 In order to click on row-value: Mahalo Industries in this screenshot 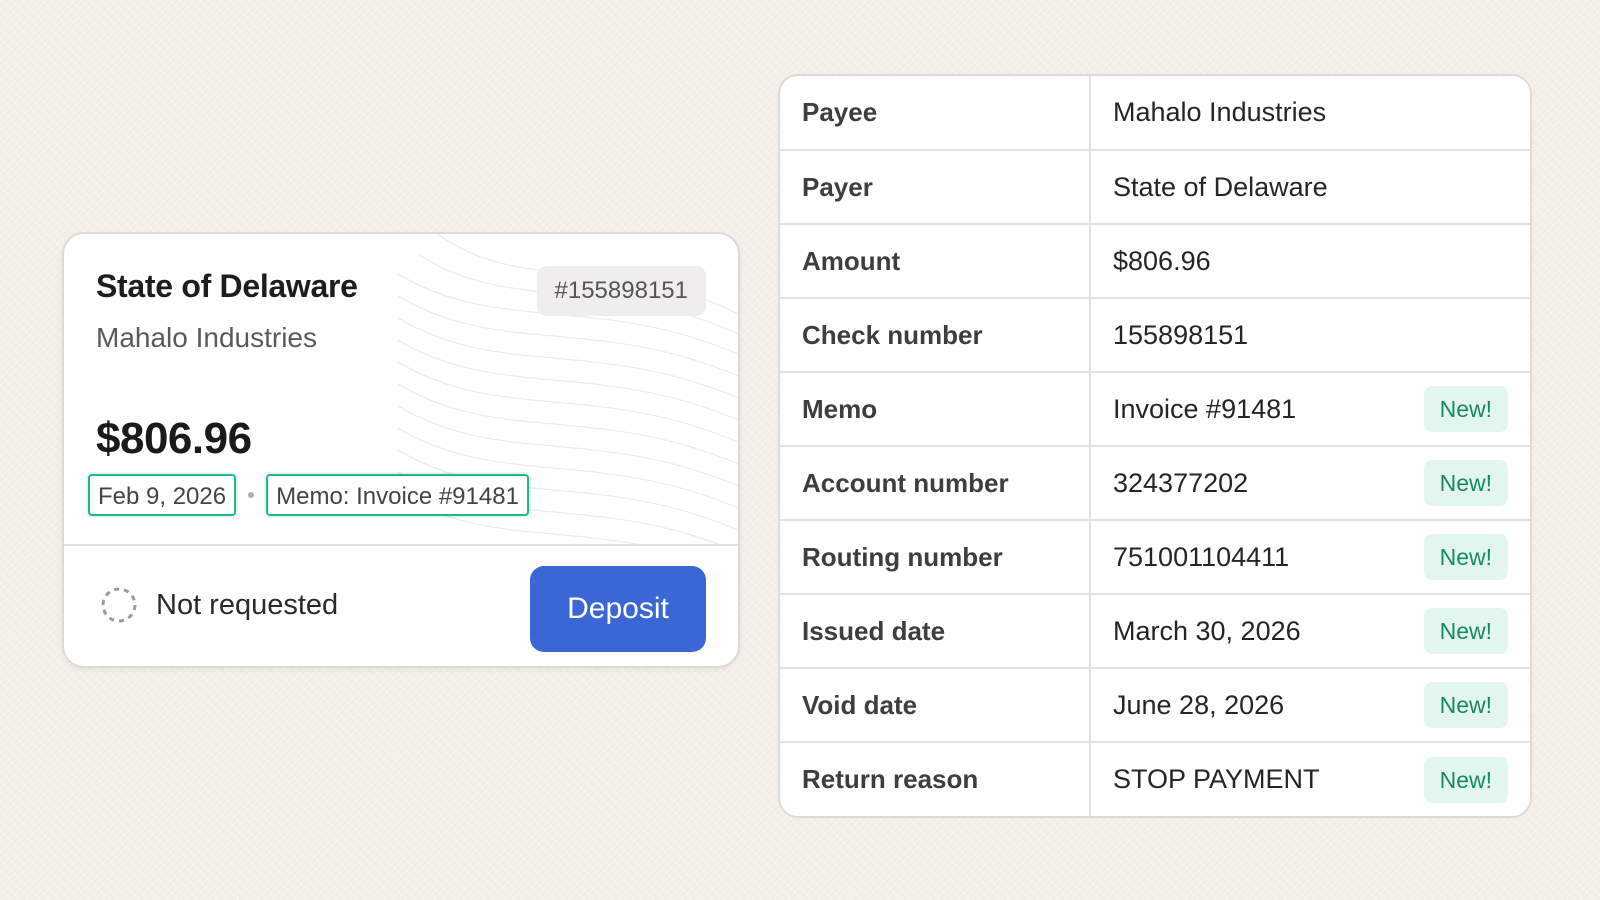, I will do `click(1220, 112)`.